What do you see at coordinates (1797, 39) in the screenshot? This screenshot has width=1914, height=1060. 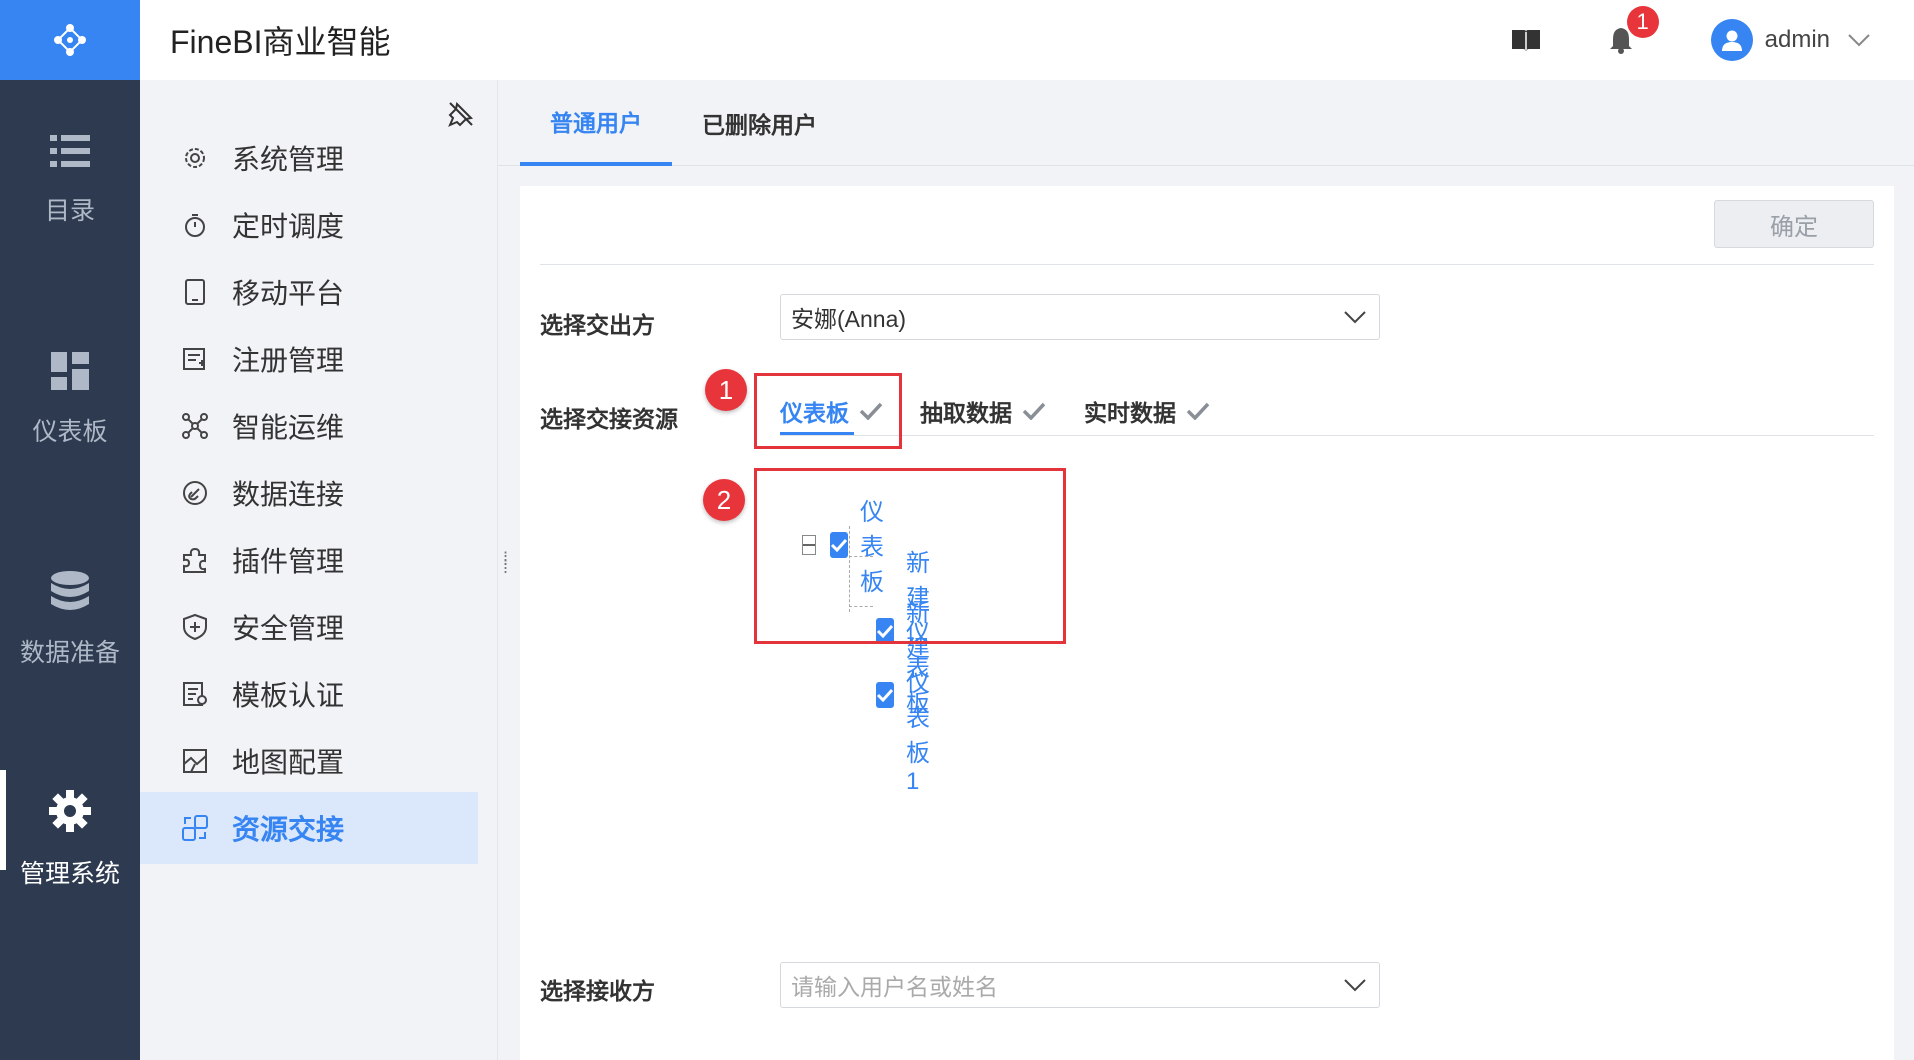 I see `user-name: admin` at bounding box center [1797, 39].